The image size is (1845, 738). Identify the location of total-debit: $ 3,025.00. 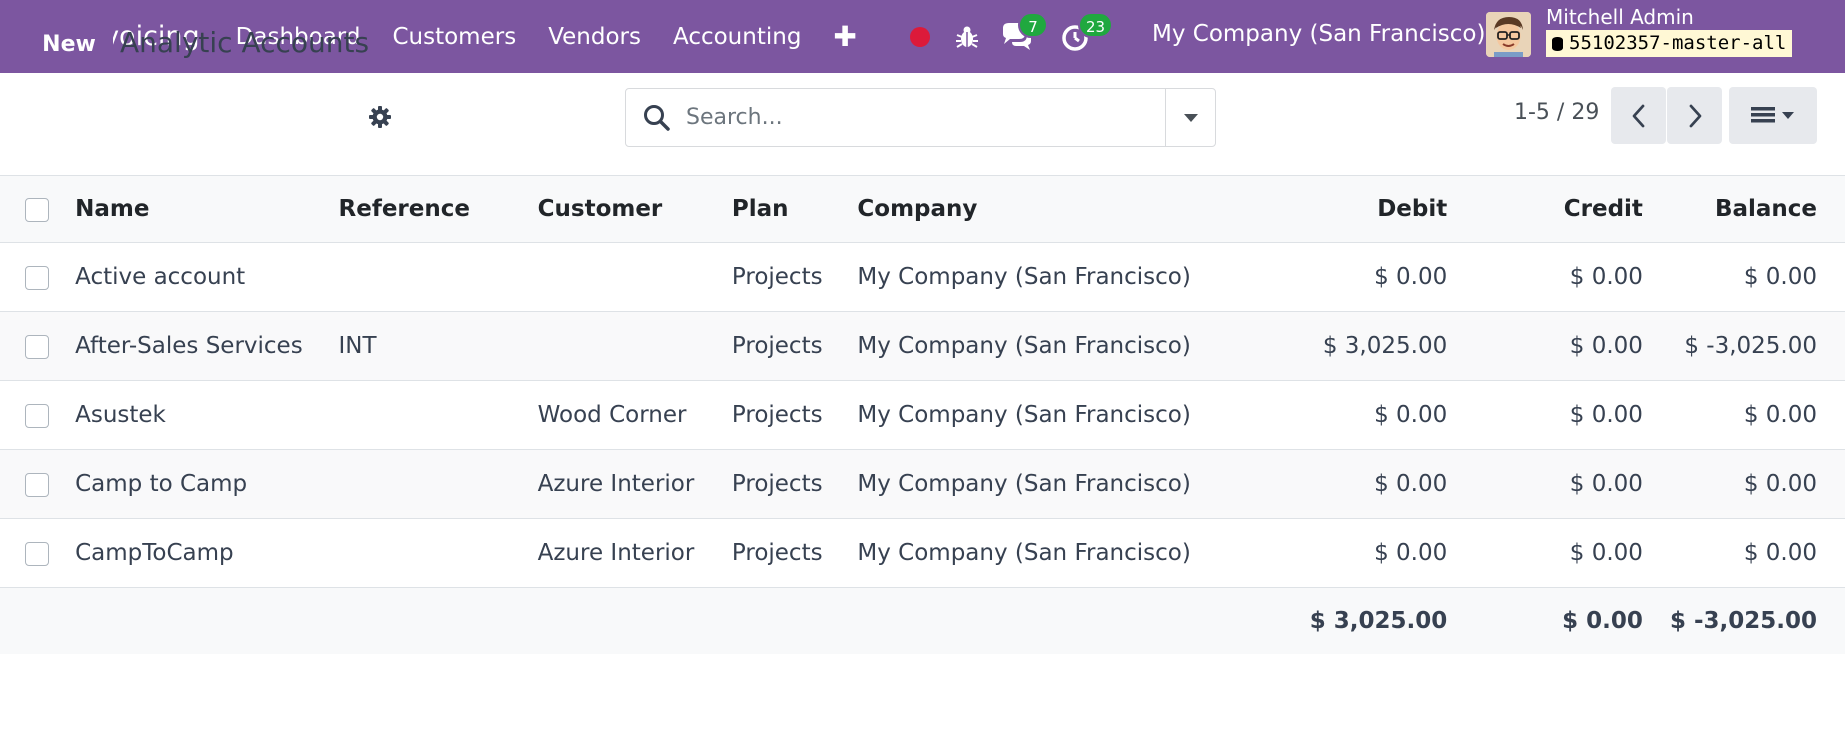
(1378, 620).